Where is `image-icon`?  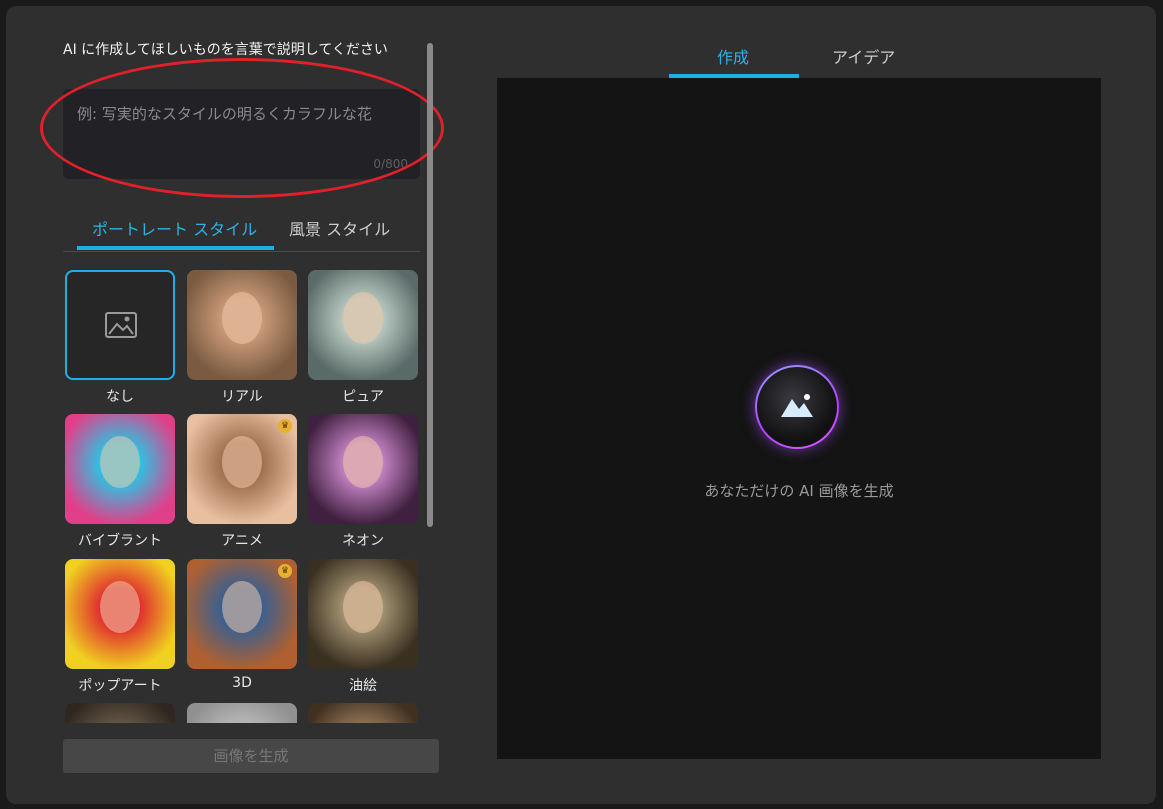 image-icon is located at coordinates (121, 325).